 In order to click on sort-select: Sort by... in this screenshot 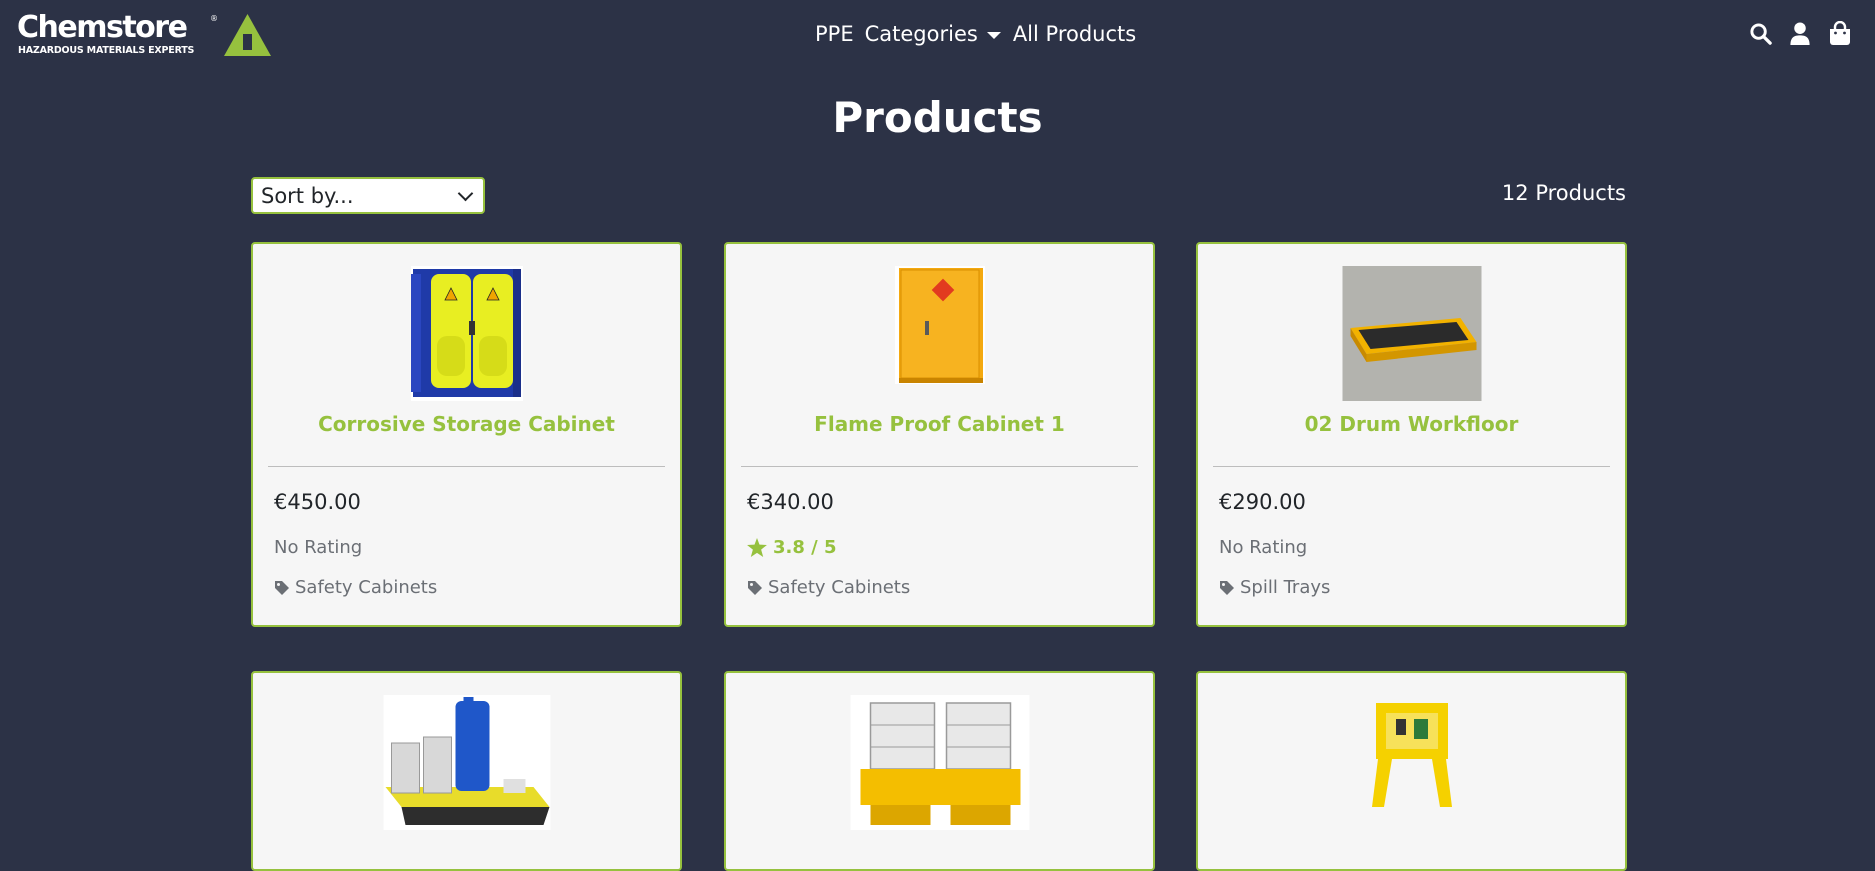, I will do `click(368, 195)`.